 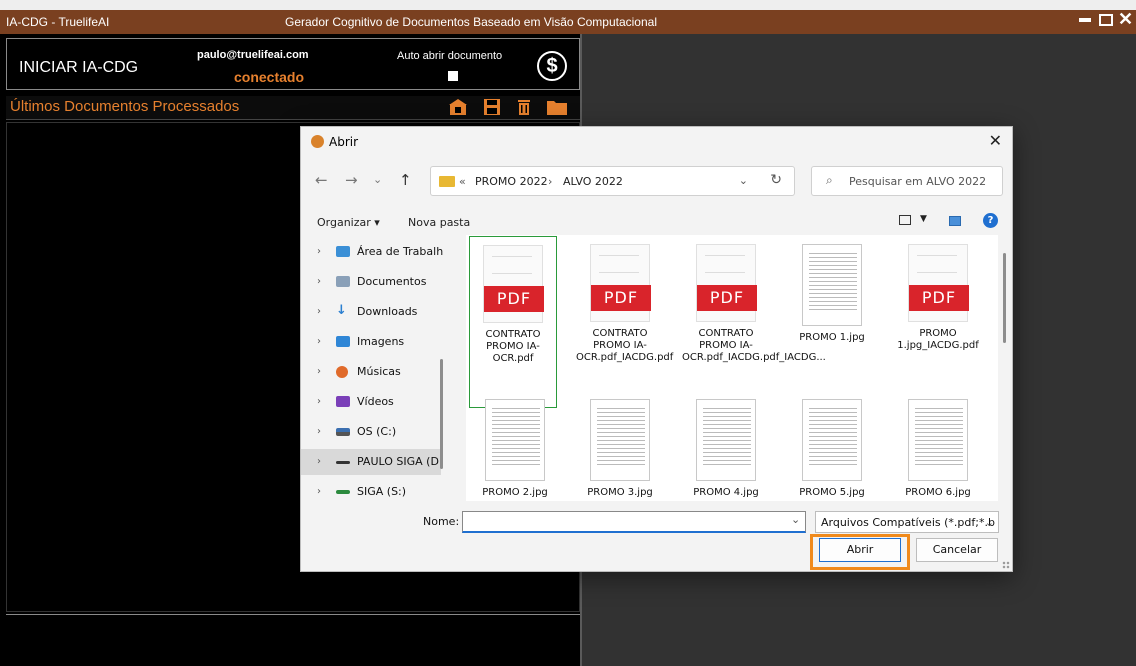 I want to click on back-arrow-icon: ←, so click(x=321, y=180).